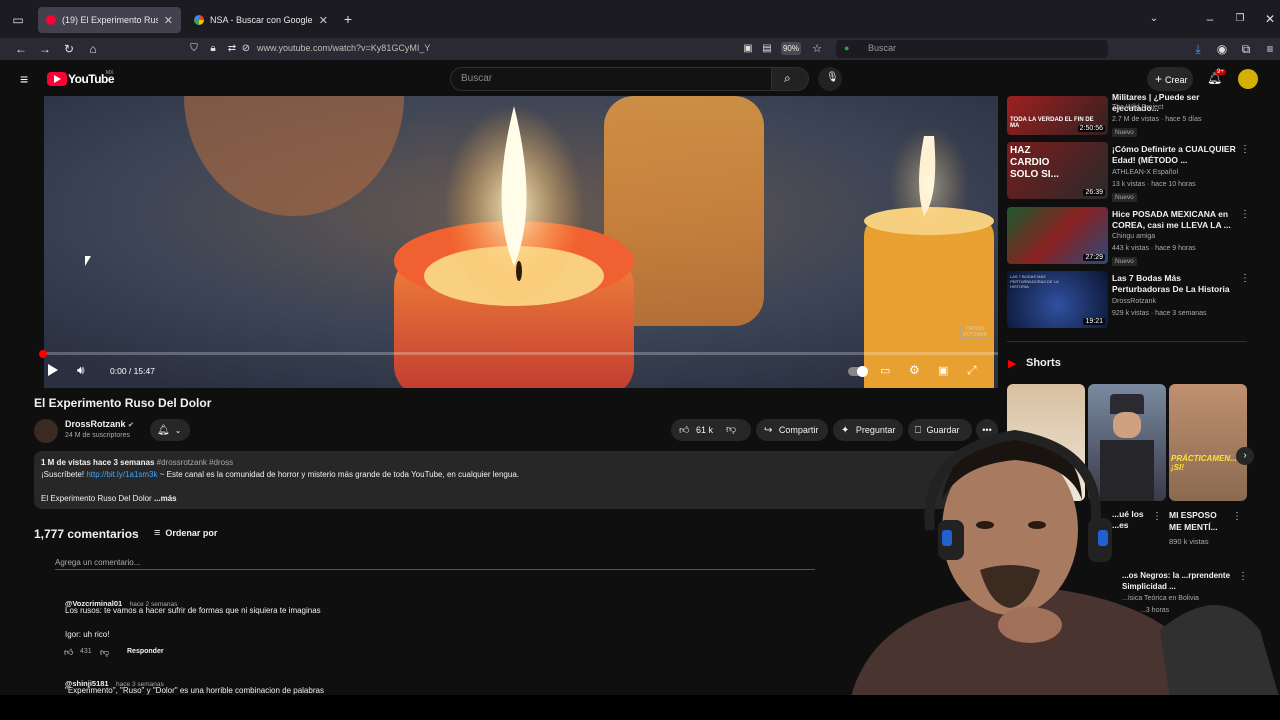 Image resolution: width=1280 pixels, height=720 pixels. Describe the element at coordinates (830, 79) in the screenshot. I see `voice-search-button: 🎙︎` at that location.